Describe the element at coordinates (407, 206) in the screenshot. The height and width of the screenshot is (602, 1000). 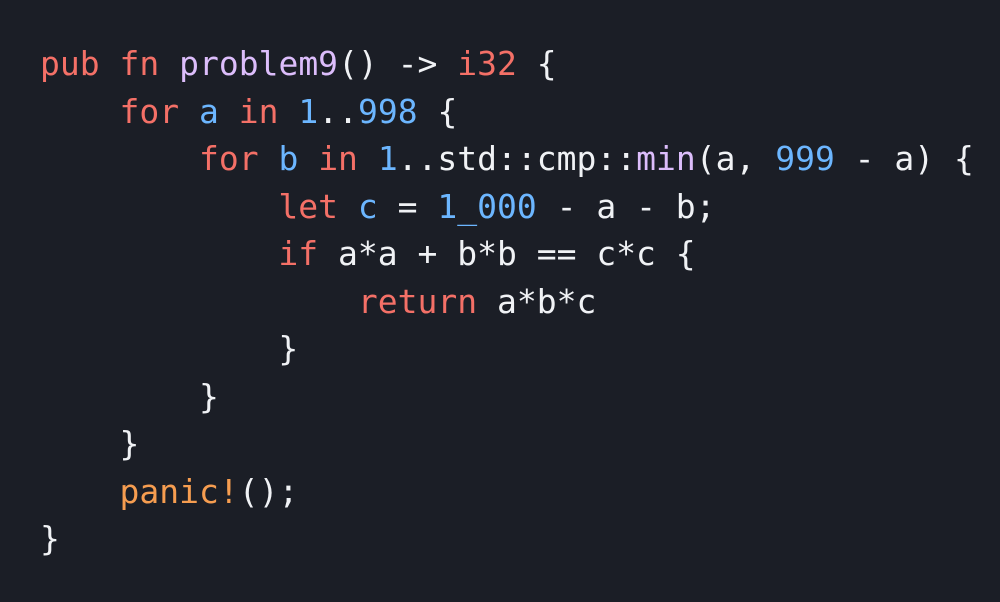
I see `code-token: =` at that location.